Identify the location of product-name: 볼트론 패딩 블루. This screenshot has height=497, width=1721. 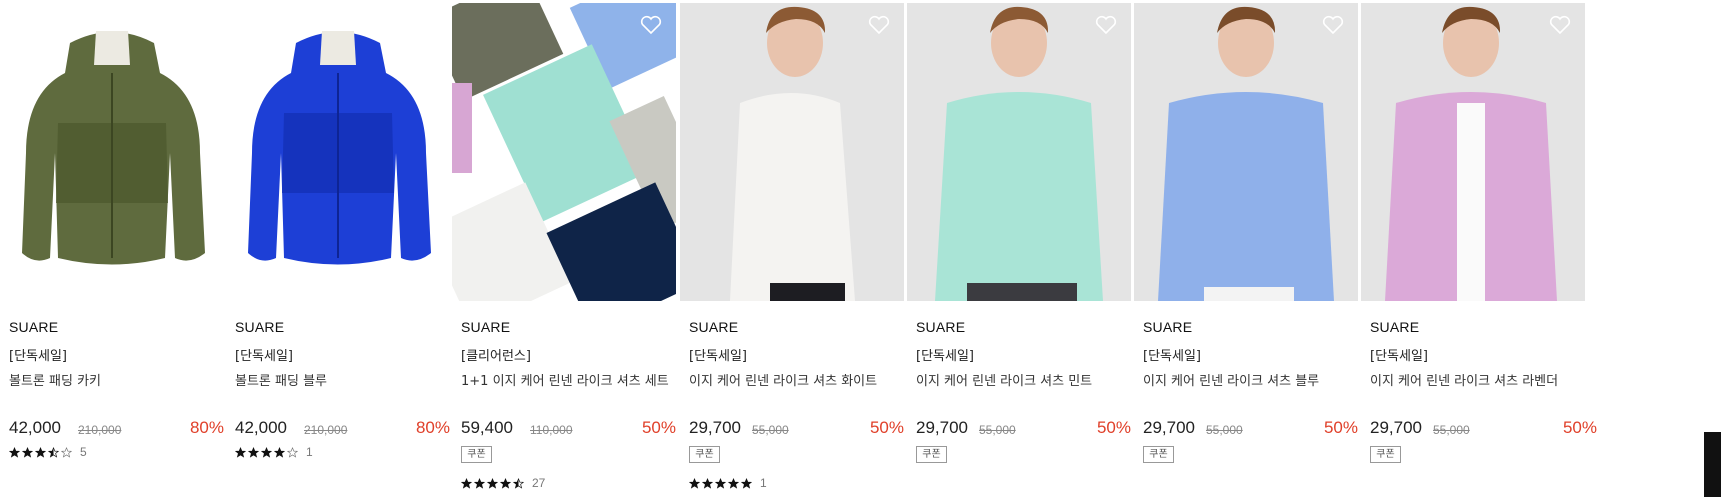
(281, 379).